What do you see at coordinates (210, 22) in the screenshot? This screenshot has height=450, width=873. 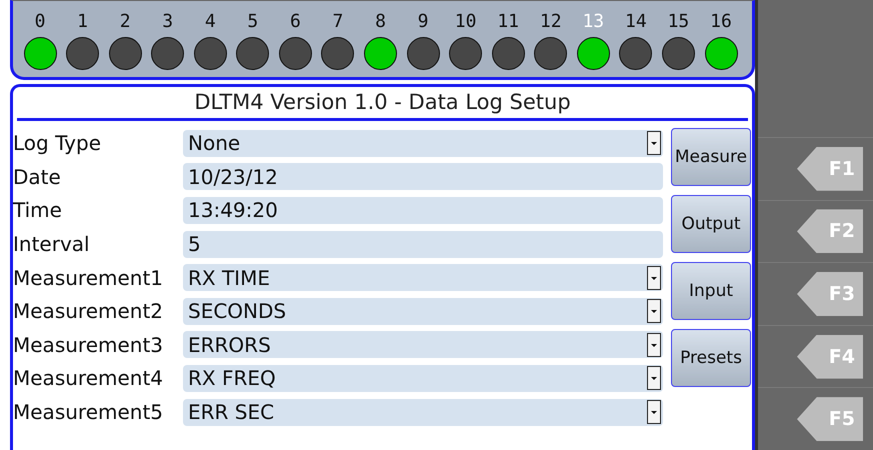 I see `channel-number: 4` at bounding box center [210, 22].